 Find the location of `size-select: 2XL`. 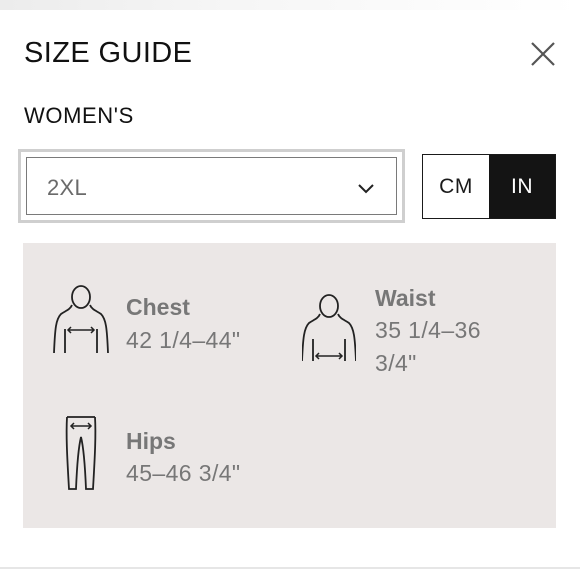

size-select: 2XL is located at coordinates (211, 186).